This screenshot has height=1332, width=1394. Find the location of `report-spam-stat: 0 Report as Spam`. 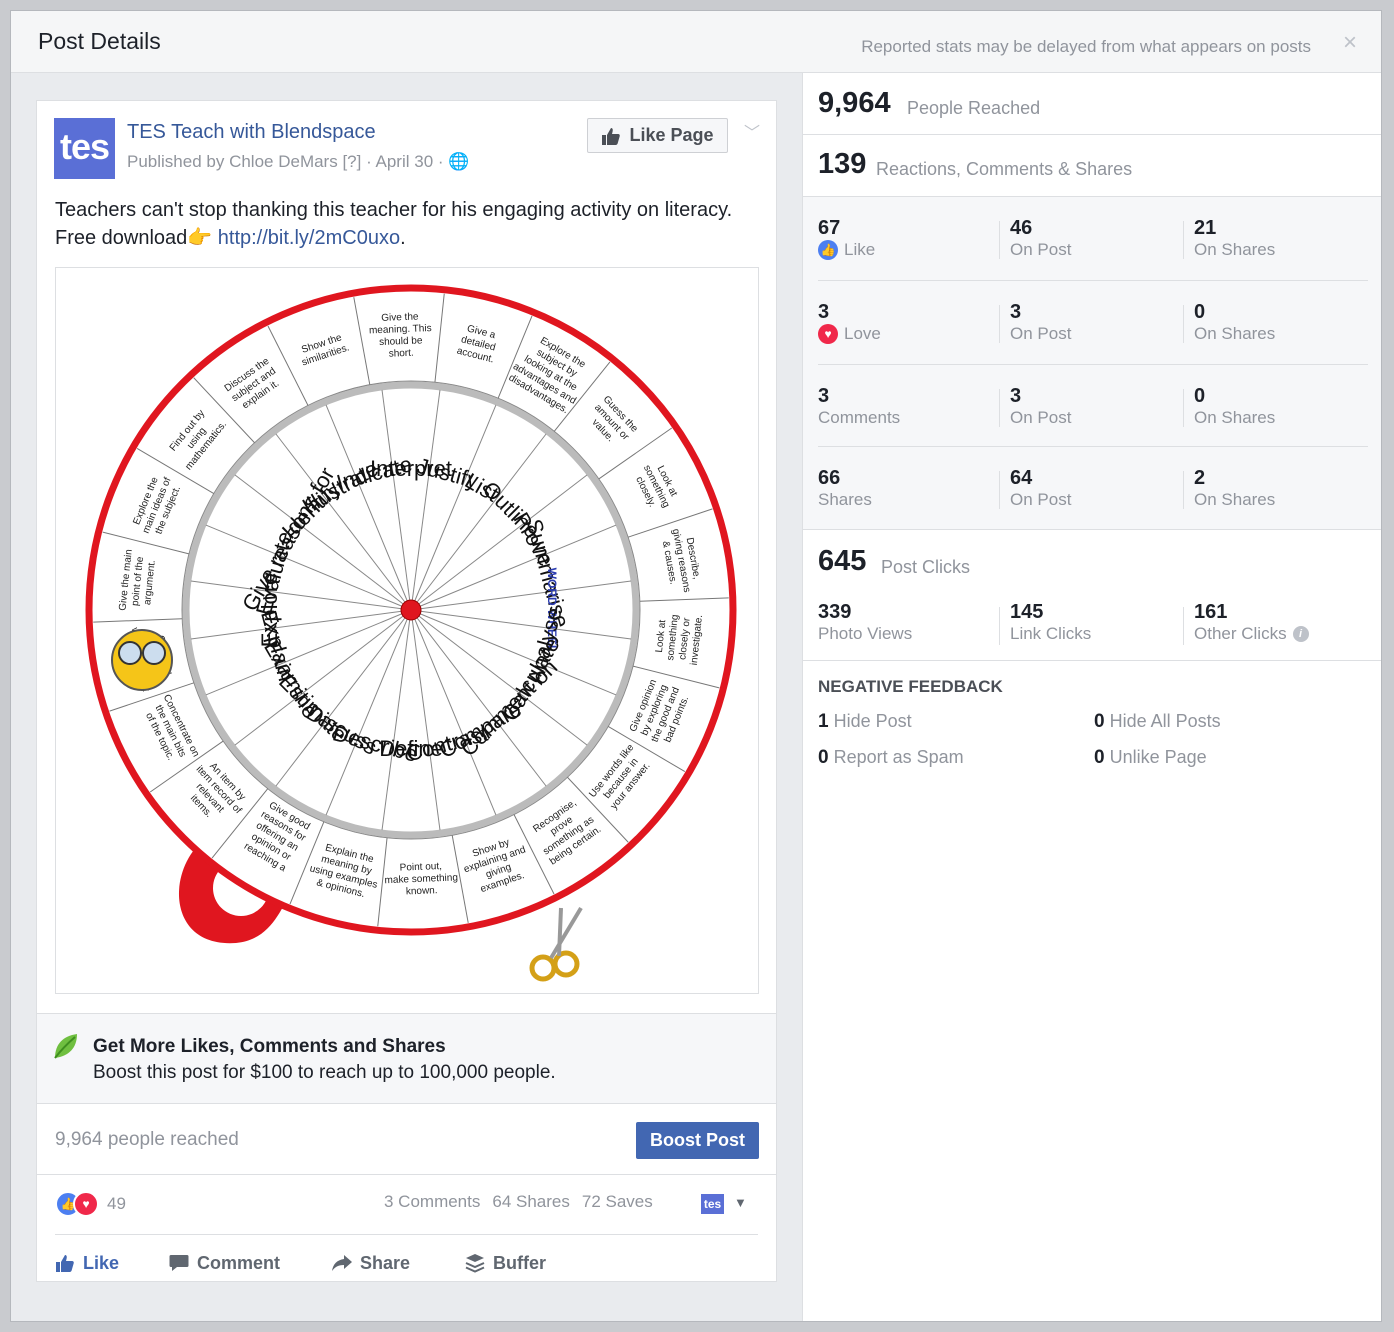

report-spam-stat: 0 Report as Spam is located at coordinates (891, 758).